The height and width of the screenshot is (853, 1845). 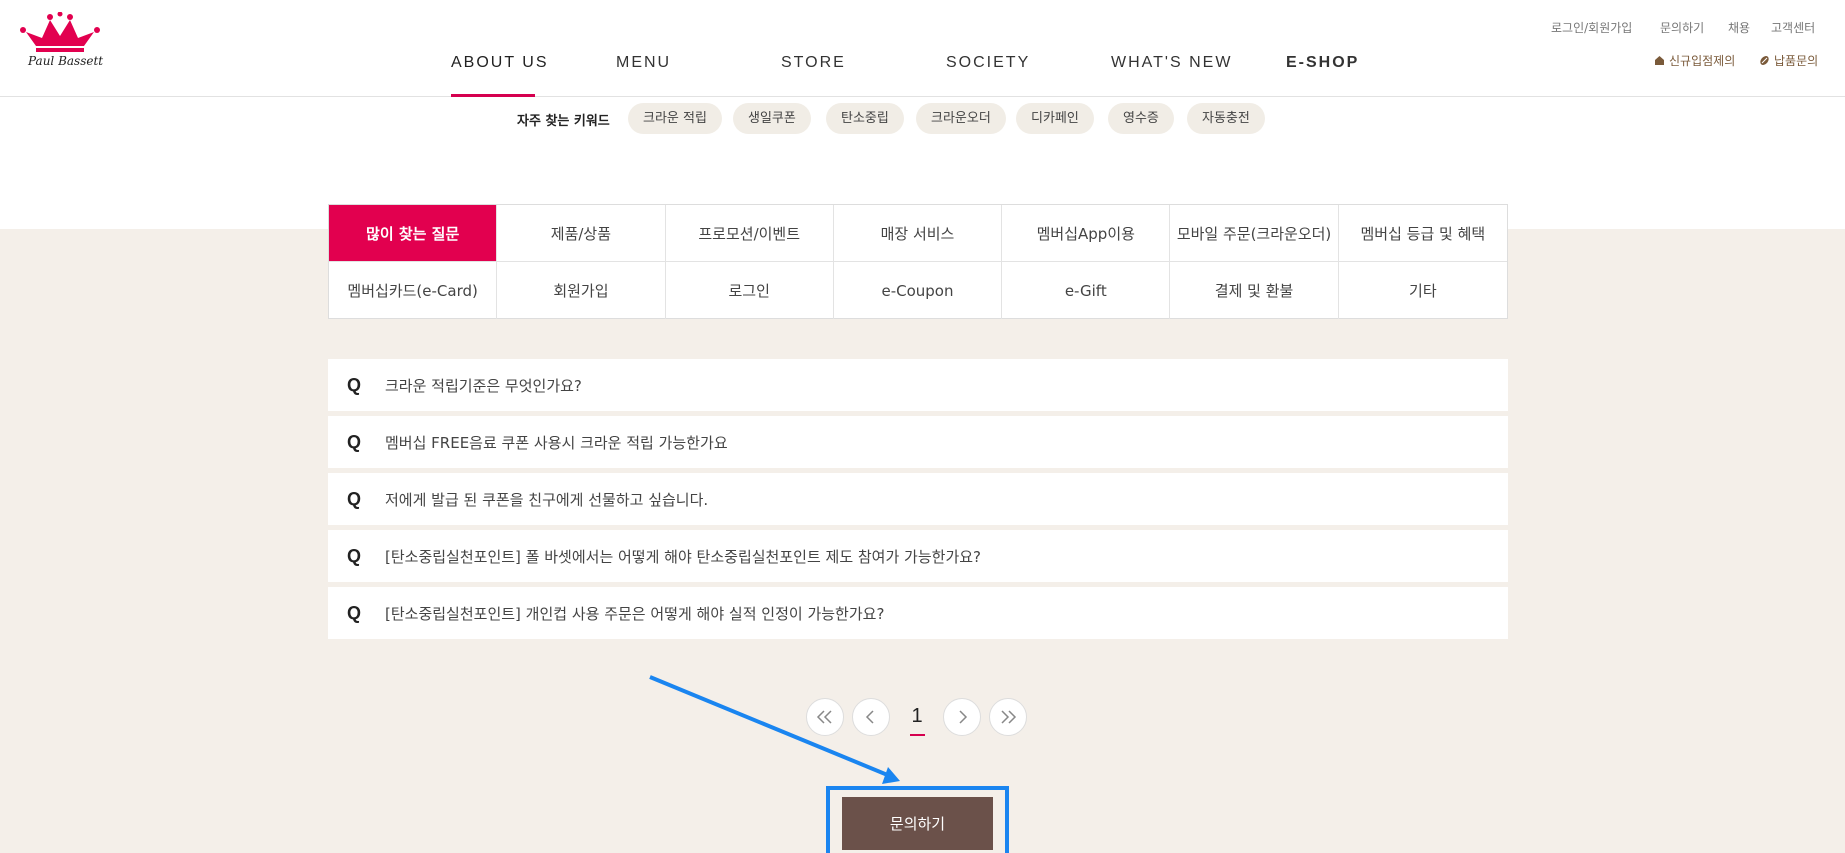 I want to click on double-chevron-right-icon, so click(x=1009, y=717).